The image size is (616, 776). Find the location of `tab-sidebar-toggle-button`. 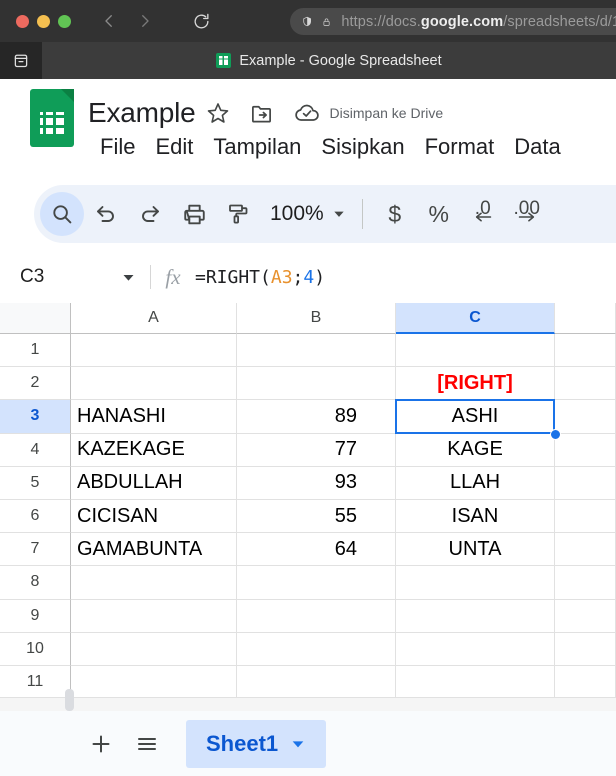

tab-sidebar-toggle-button is located at coordinates (21, 60).